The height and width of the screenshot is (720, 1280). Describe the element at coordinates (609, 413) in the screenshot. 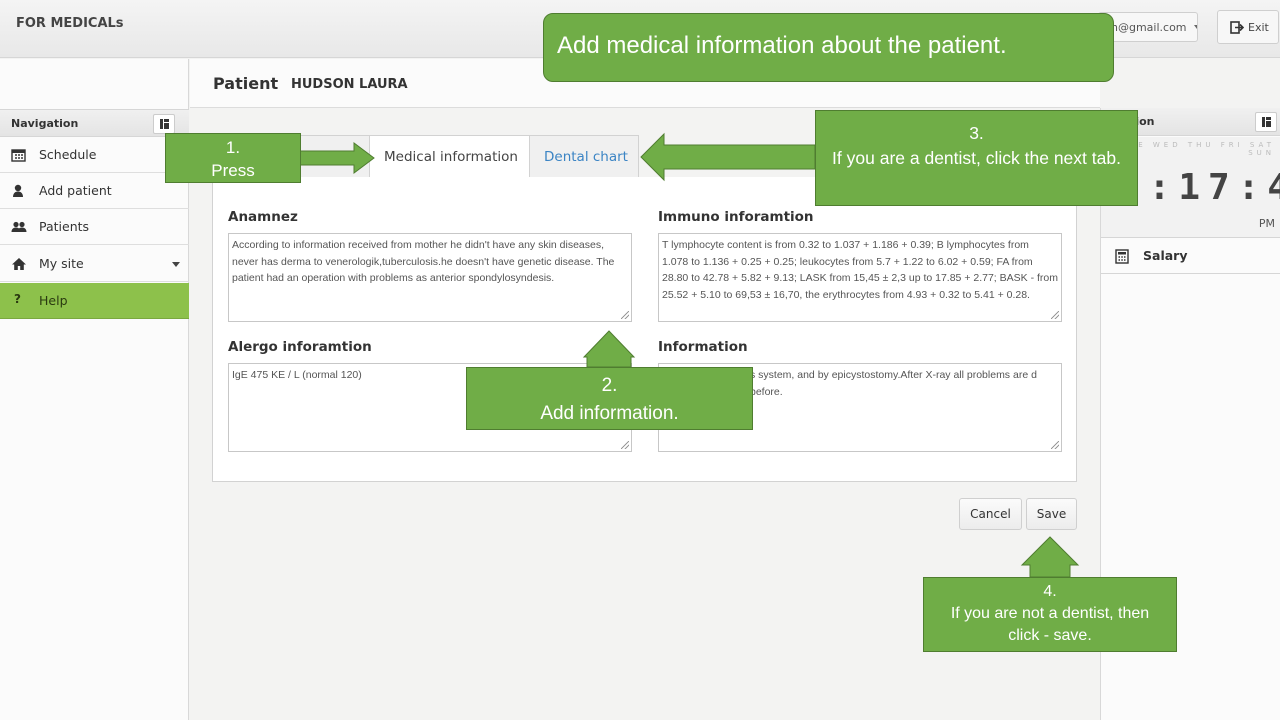

I see `step2-text: Add information.` at that location.